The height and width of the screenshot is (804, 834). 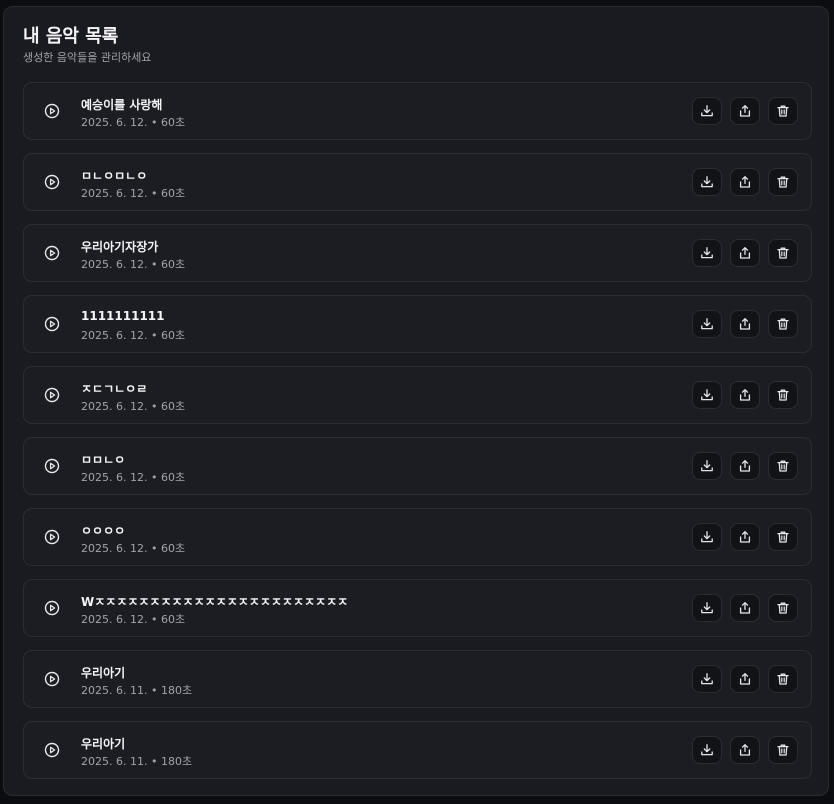 What do you see at coordinates (215, 602) in the screenshot?
I see `track-title: Wㅈㅈㅈㅈㅈㅈㅈㅈㅈㅈㅈㅈㅈㅈㅈㅈㅈㅈㅈㅈㅈㅈㅈ` at bounding box center [215, 602].